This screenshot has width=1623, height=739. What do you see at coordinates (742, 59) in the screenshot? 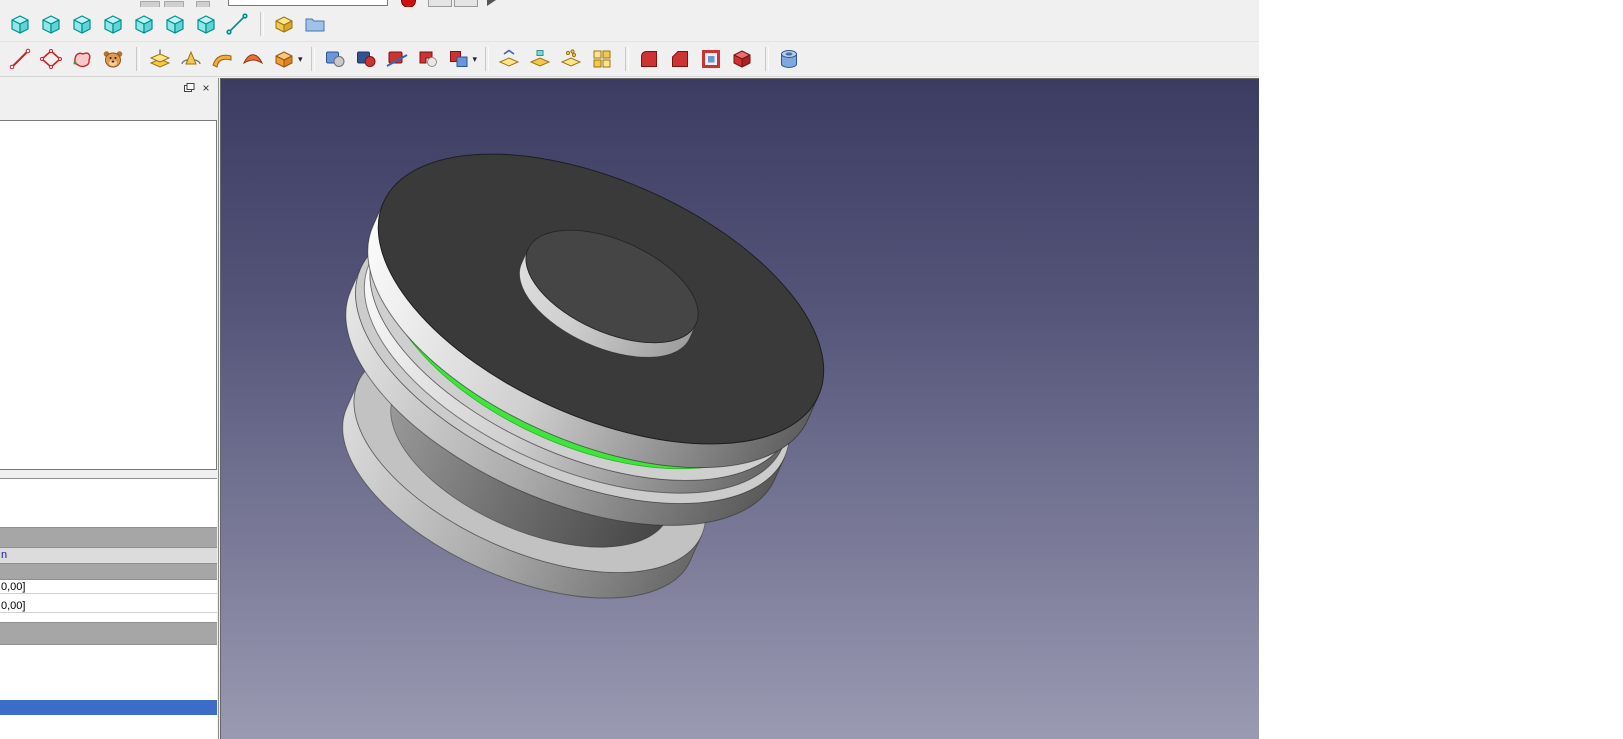
I see `refine-shape-icon` at bounding box center [742, 59].